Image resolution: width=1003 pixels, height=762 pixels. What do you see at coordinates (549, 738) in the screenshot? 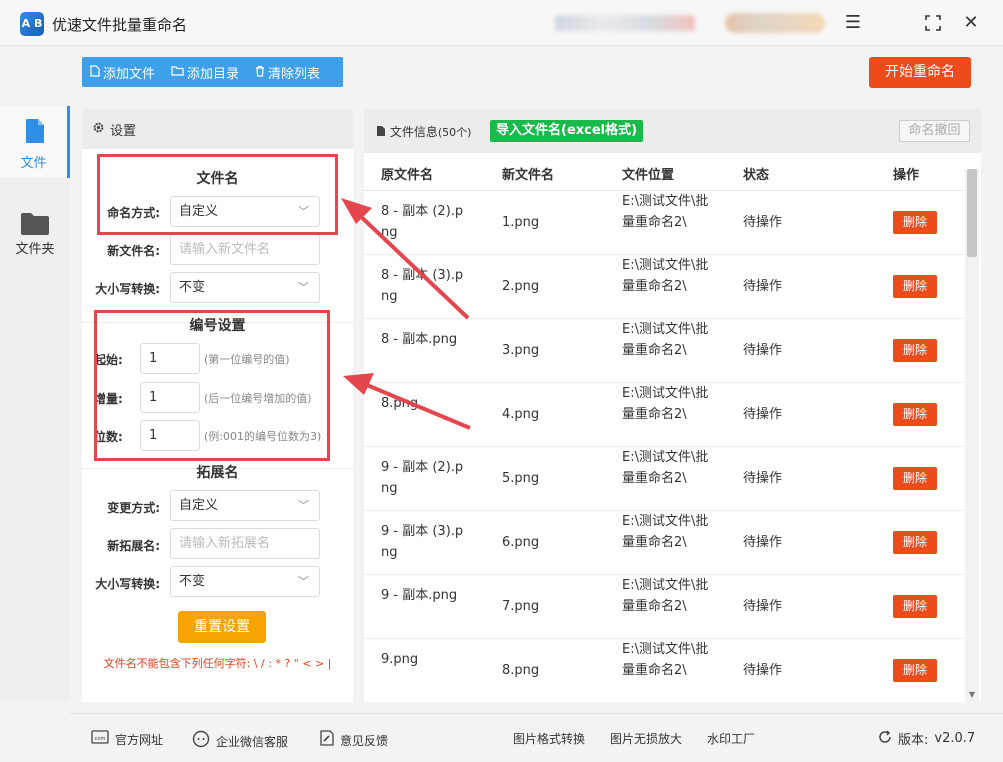
I see `image-convert-link: 图片格式转换` at bounding box center [549, 738].